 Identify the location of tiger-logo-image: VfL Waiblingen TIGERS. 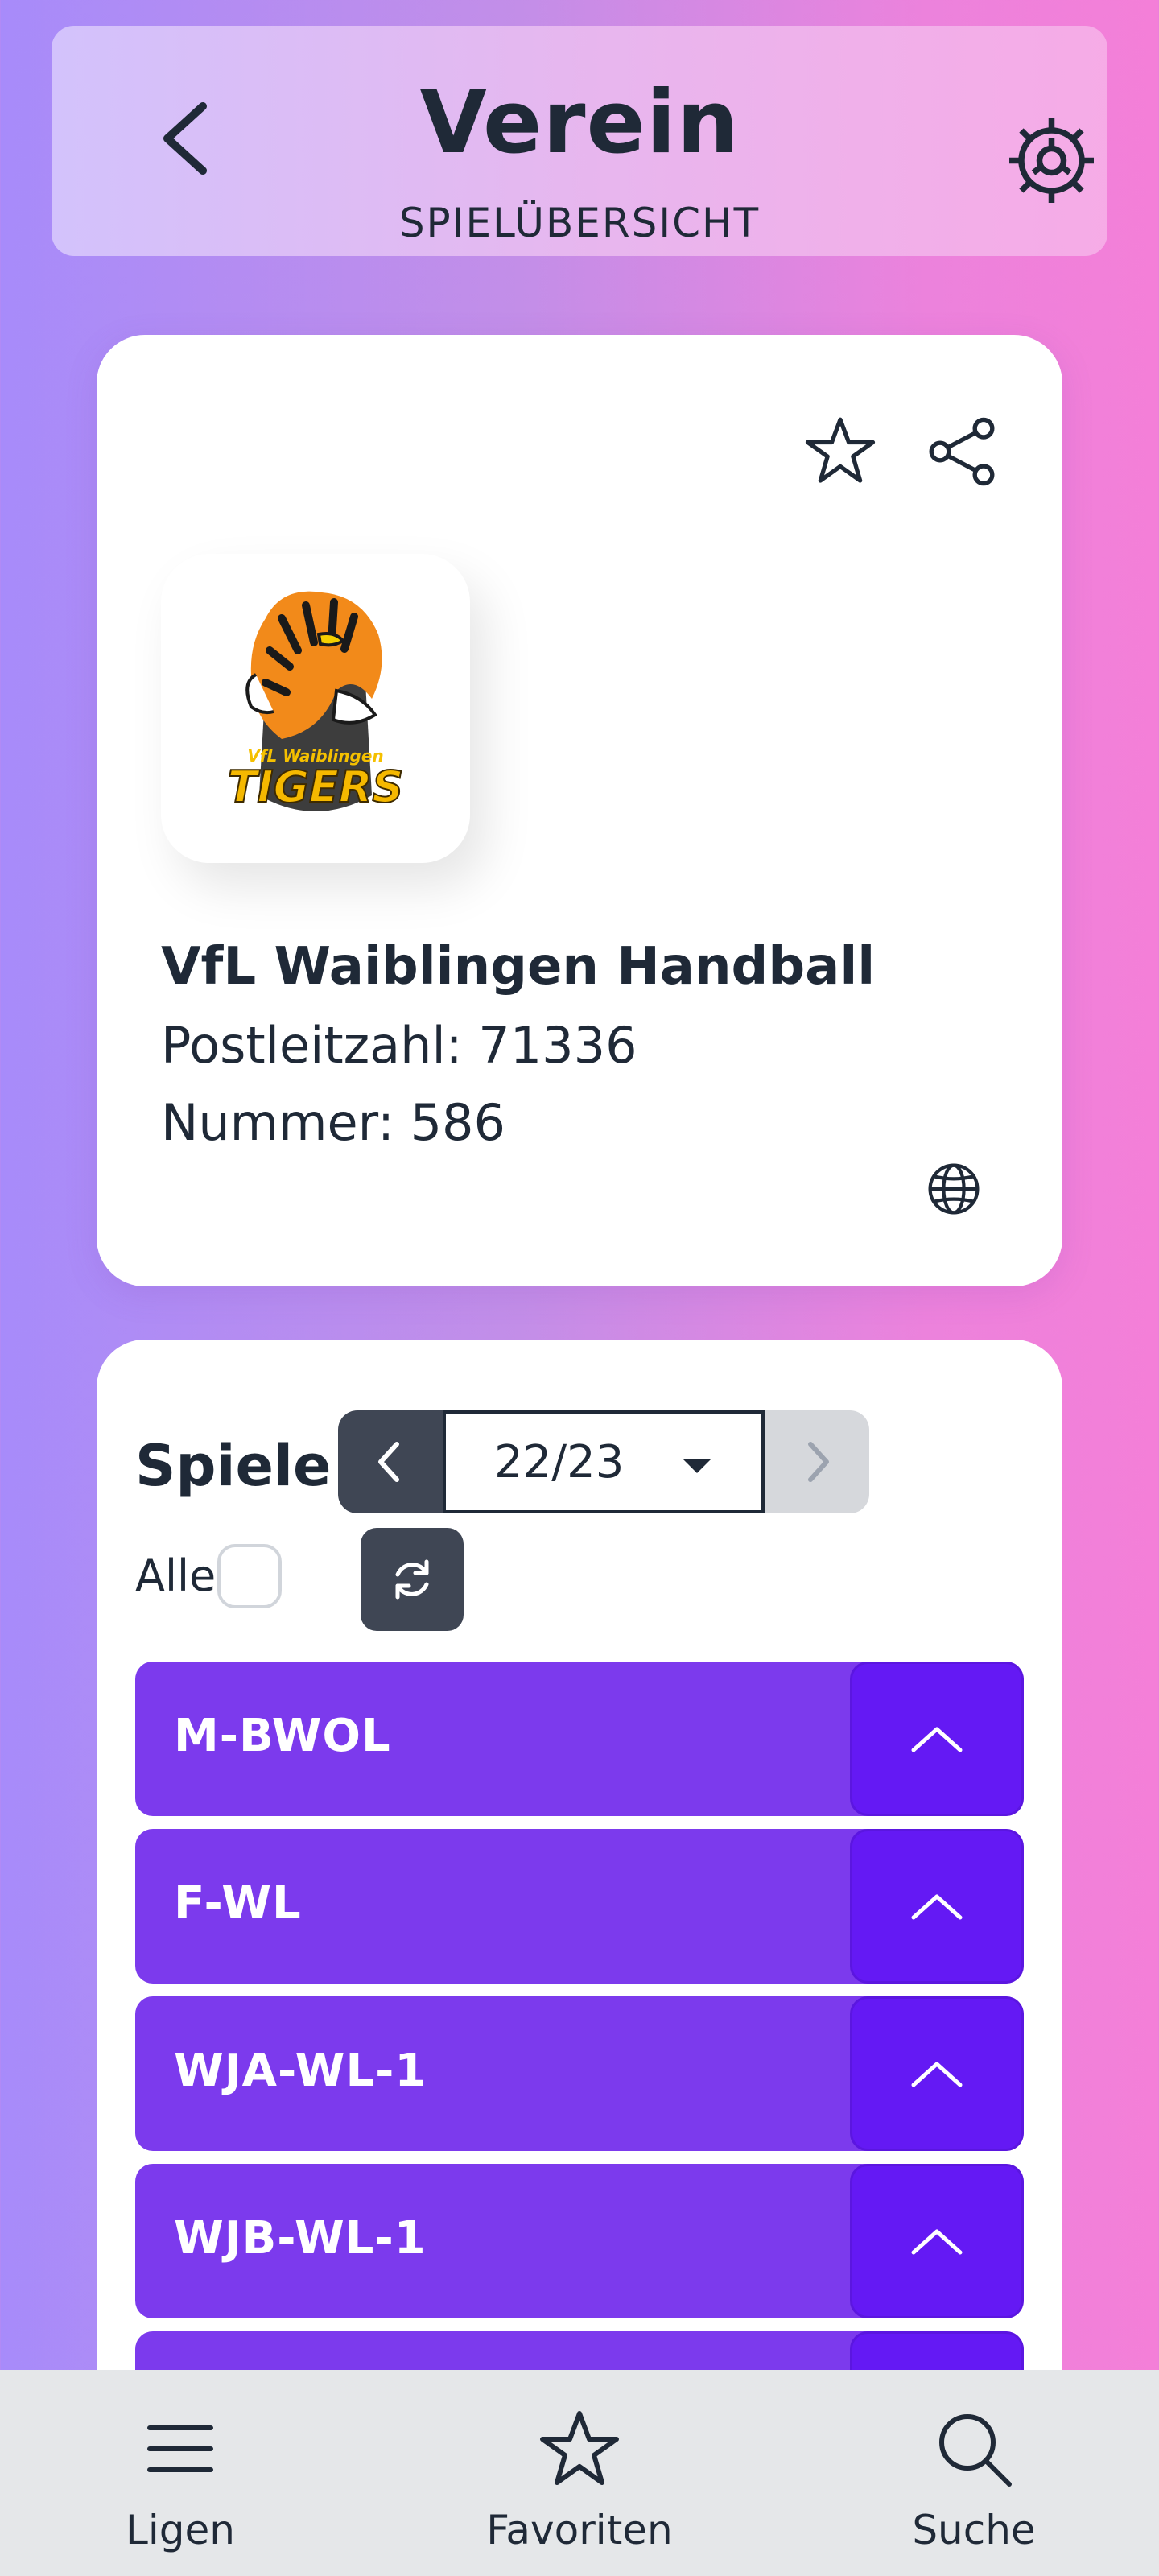
(315, 702).